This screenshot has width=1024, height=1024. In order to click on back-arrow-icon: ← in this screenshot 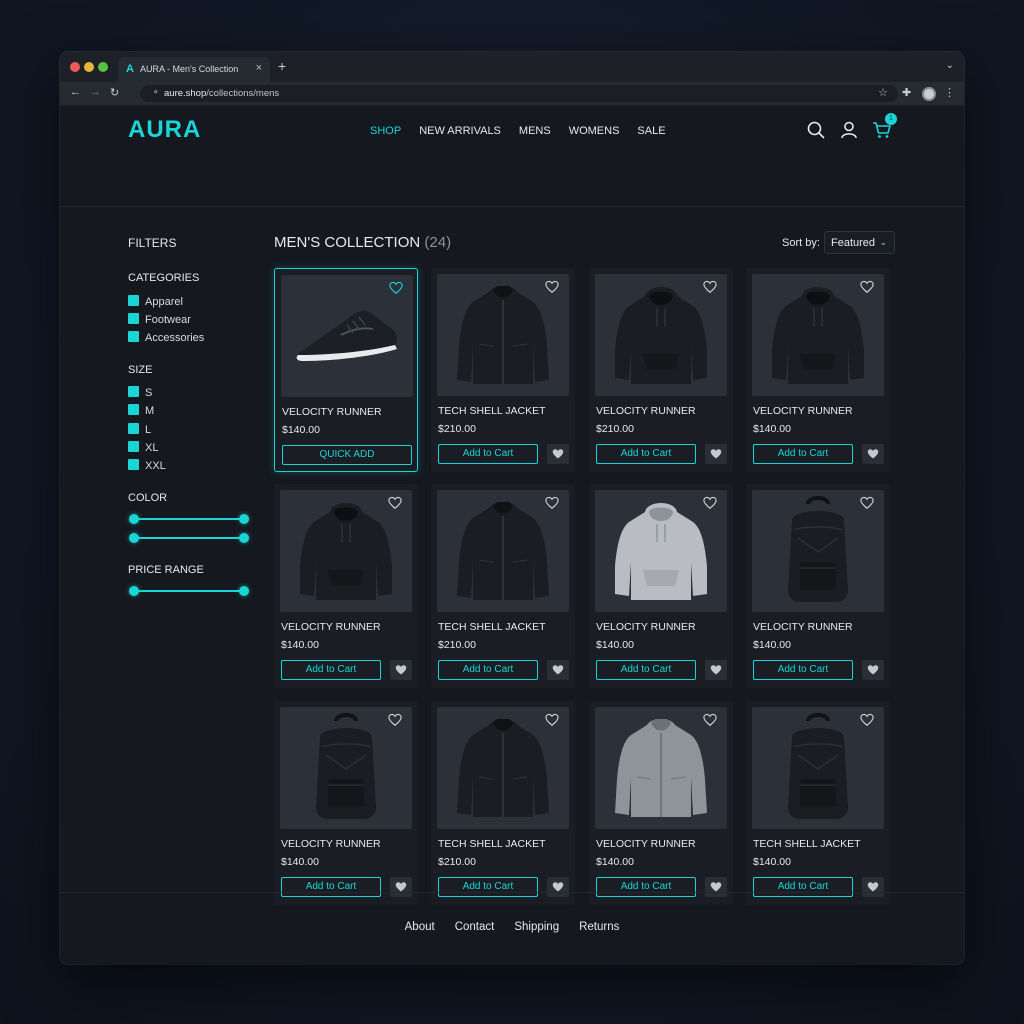, I will do `click(75, 92)`.